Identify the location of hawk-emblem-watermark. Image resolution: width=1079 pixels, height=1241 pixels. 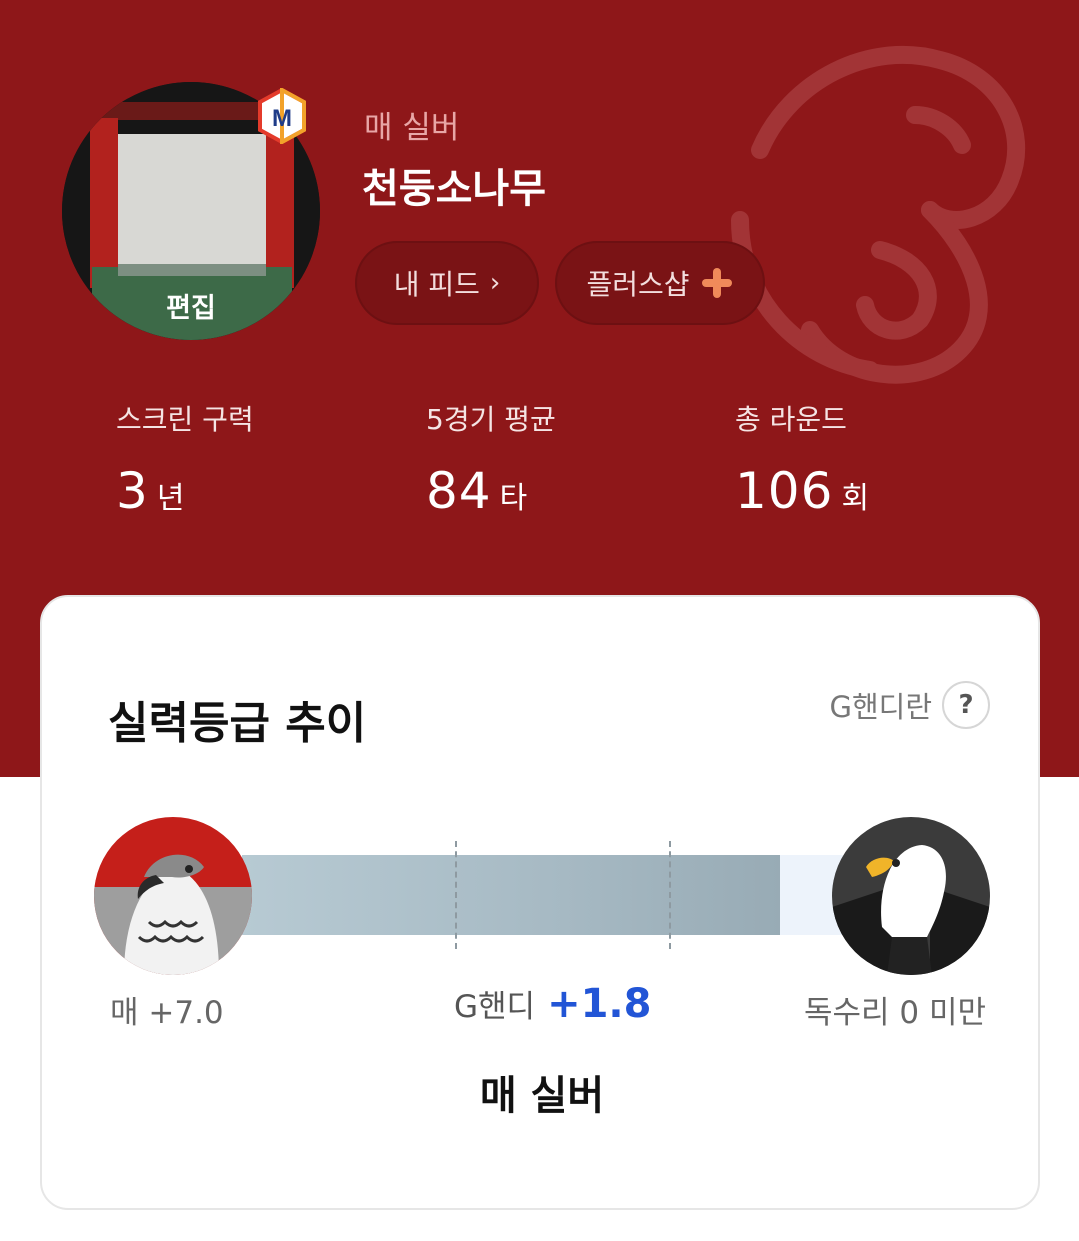
(878, 214).